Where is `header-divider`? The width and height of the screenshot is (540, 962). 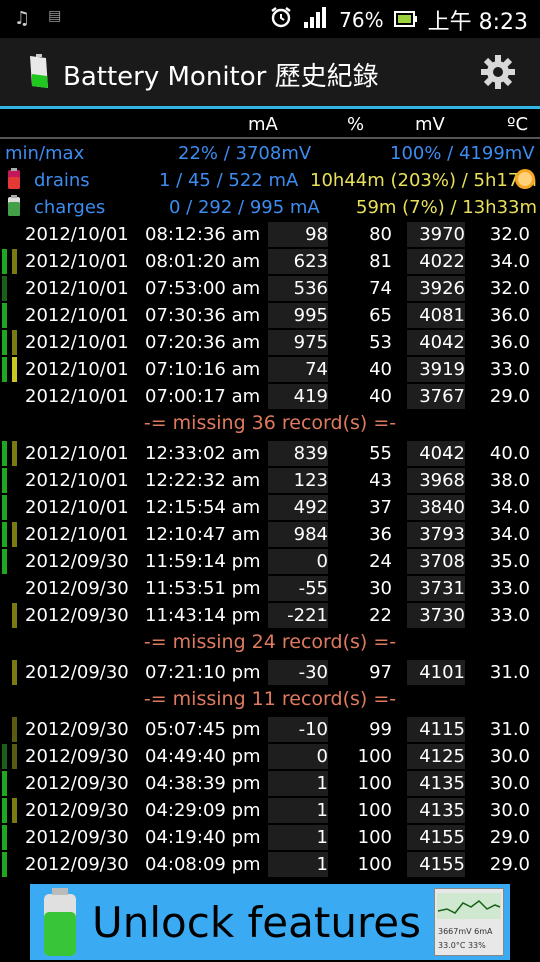
header-divider is located at coordinates (270, 138).